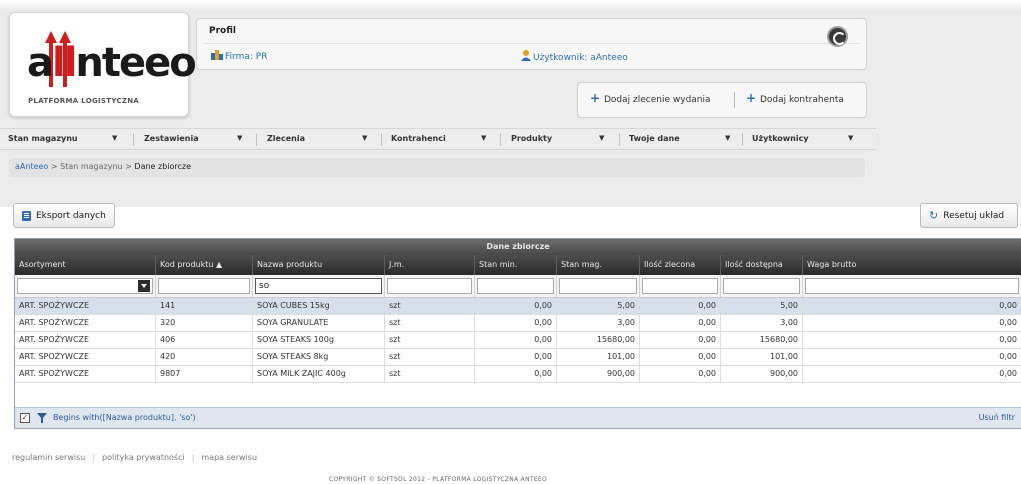 This screenshot has height=484, width=1021. What do you see at coordinates (526, 55) in the screenshot?
I see `user-icon` at bounding box center [526, 55].